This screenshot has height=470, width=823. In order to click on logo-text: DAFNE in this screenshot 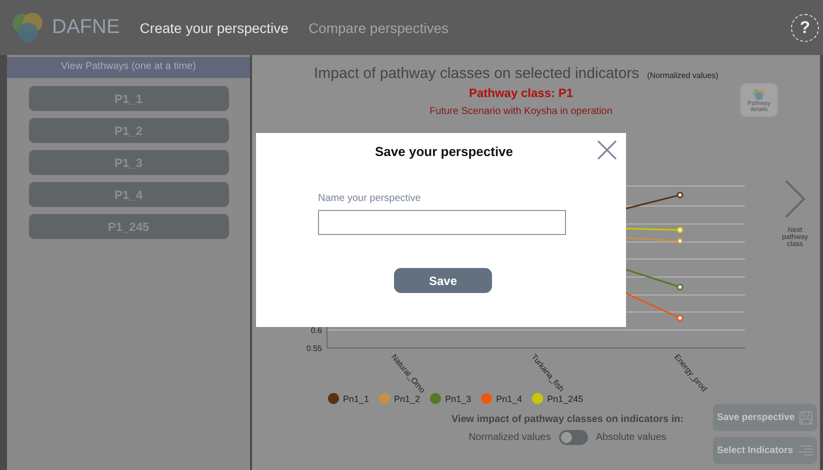, I will do `click(86, 27)`.